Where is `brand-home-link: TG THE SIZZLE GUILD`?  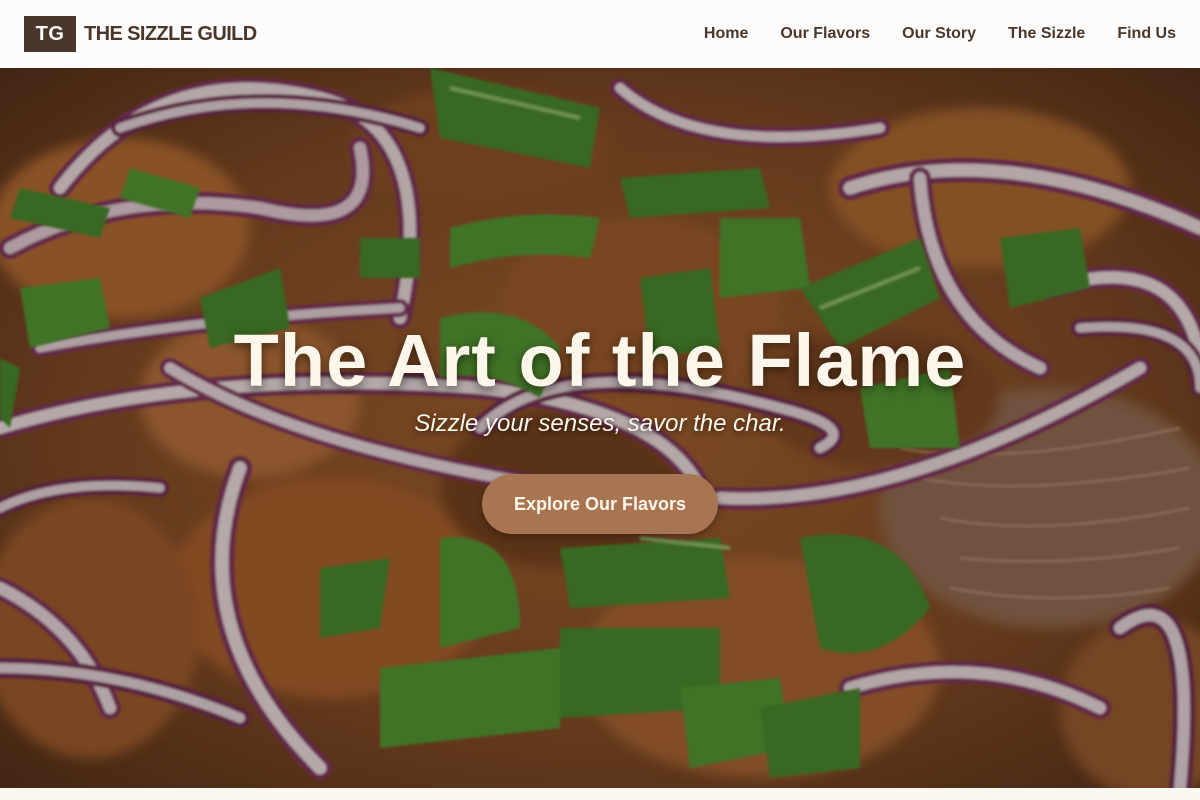 brand-home-link: TG THE SIZZLE GUILD is located at coordinates (140, 34).